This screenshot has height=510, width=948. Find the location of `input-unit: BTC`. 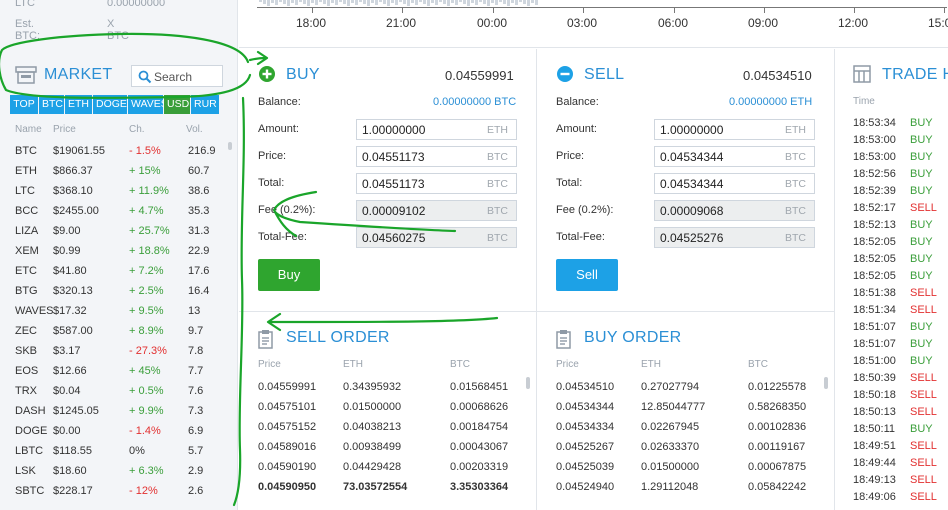

input-unit: BTC is located at coordinates (795, 238).